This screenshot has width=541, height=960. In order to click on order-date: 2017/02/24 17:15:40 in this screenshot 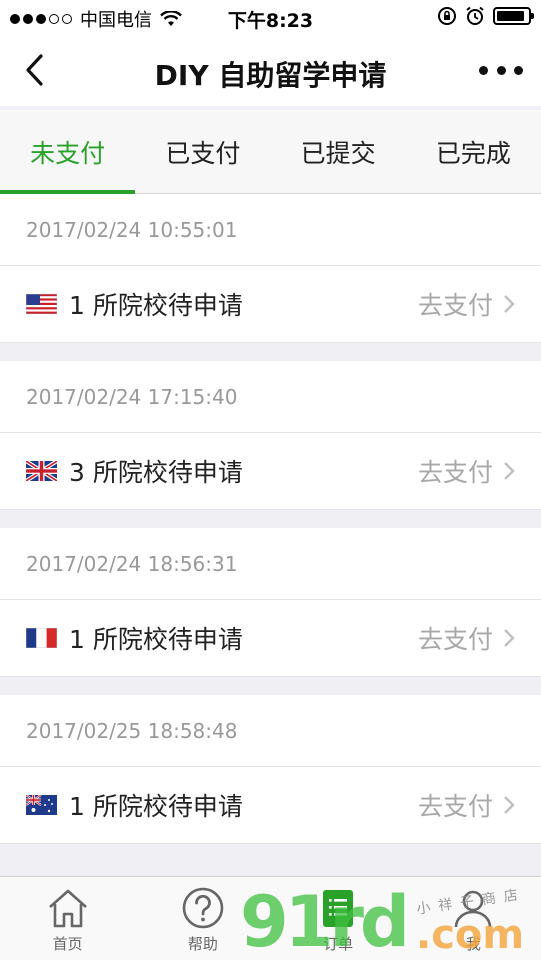, I will do `click(270, 397)`.